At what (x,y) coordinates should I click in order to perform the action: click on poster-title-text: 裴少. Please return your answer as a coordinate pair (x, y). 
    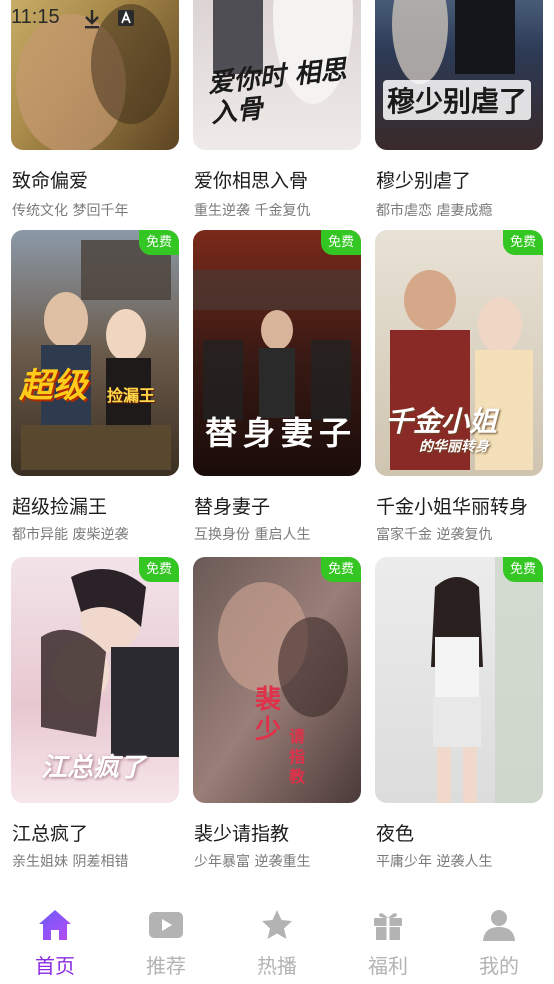
    Looking at the image, I should click on (268, 715).